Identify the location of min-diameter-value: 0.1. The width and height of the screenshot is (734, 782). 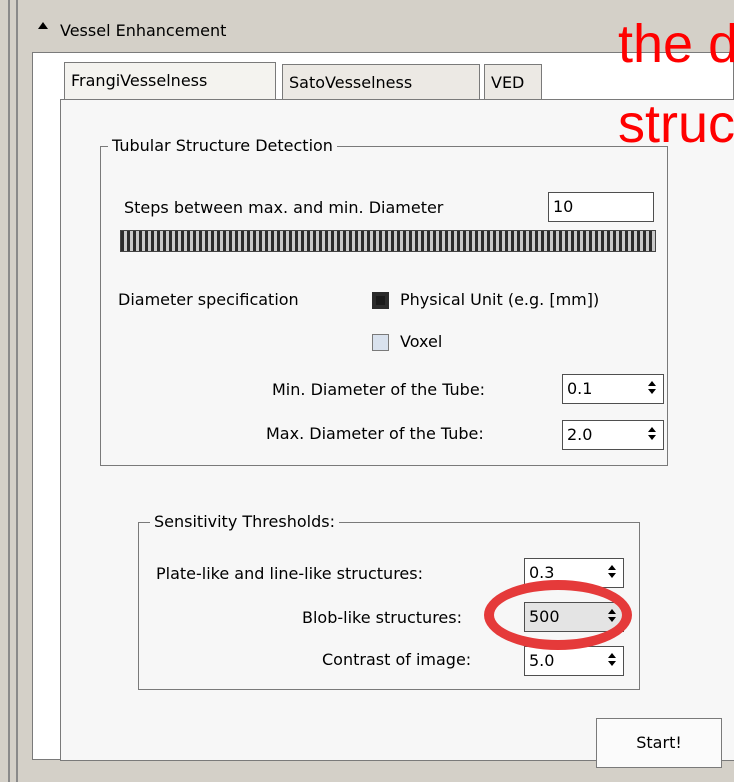
(580, 388).